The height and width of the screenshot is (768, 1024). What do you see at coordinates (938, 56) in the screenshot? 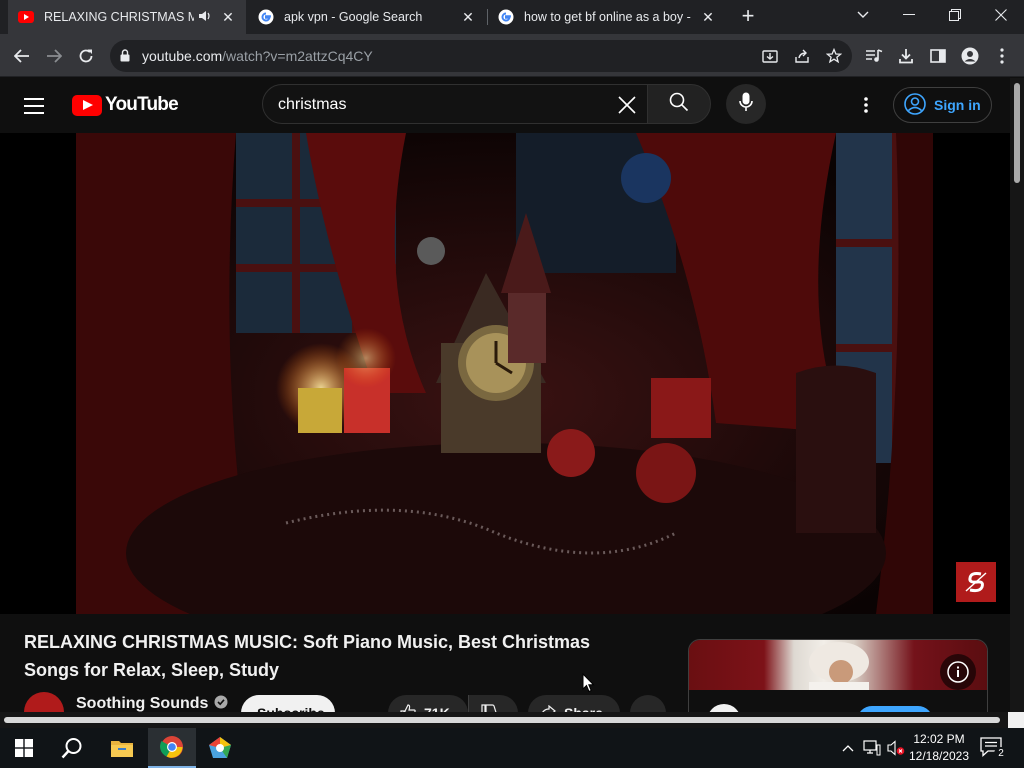
I see `side-panel-icon` at bounding box center [938, 56].